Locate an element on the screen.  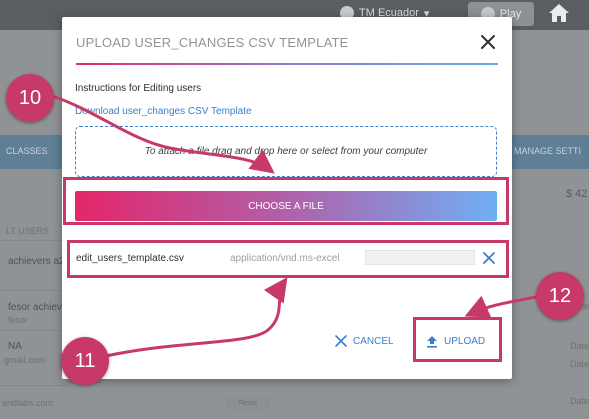
list-item: endlabs.com is located at coordinates (28, 403).